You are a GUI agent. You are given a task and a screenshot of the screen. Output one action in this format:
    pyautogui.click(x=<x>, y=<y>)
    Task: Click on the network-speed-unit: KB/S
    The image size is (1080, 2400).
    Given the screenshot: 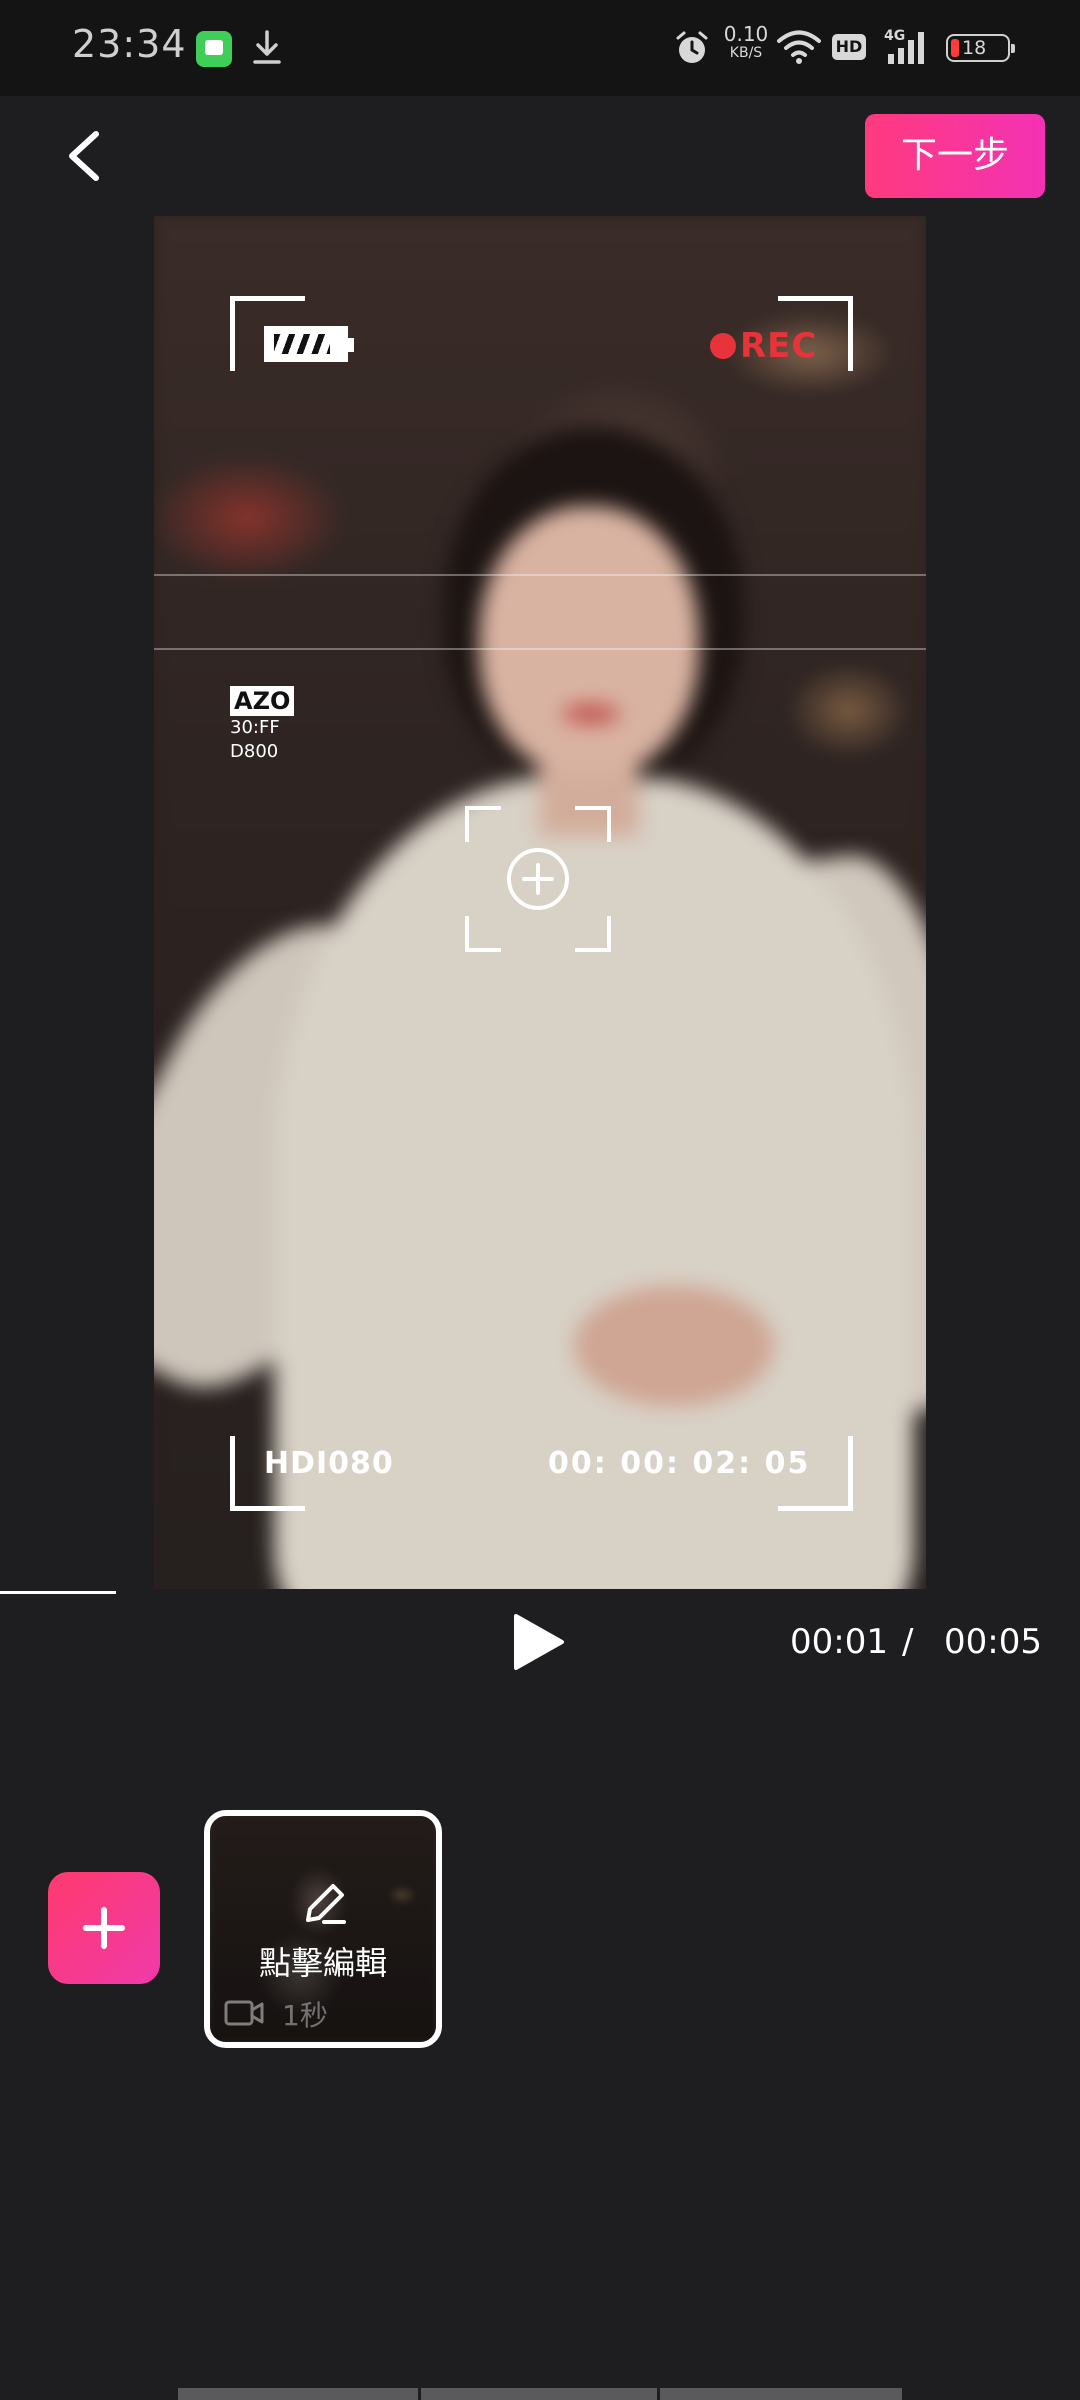 What is the action you would take?
    pyautogui.click(x=746, y=53)
    